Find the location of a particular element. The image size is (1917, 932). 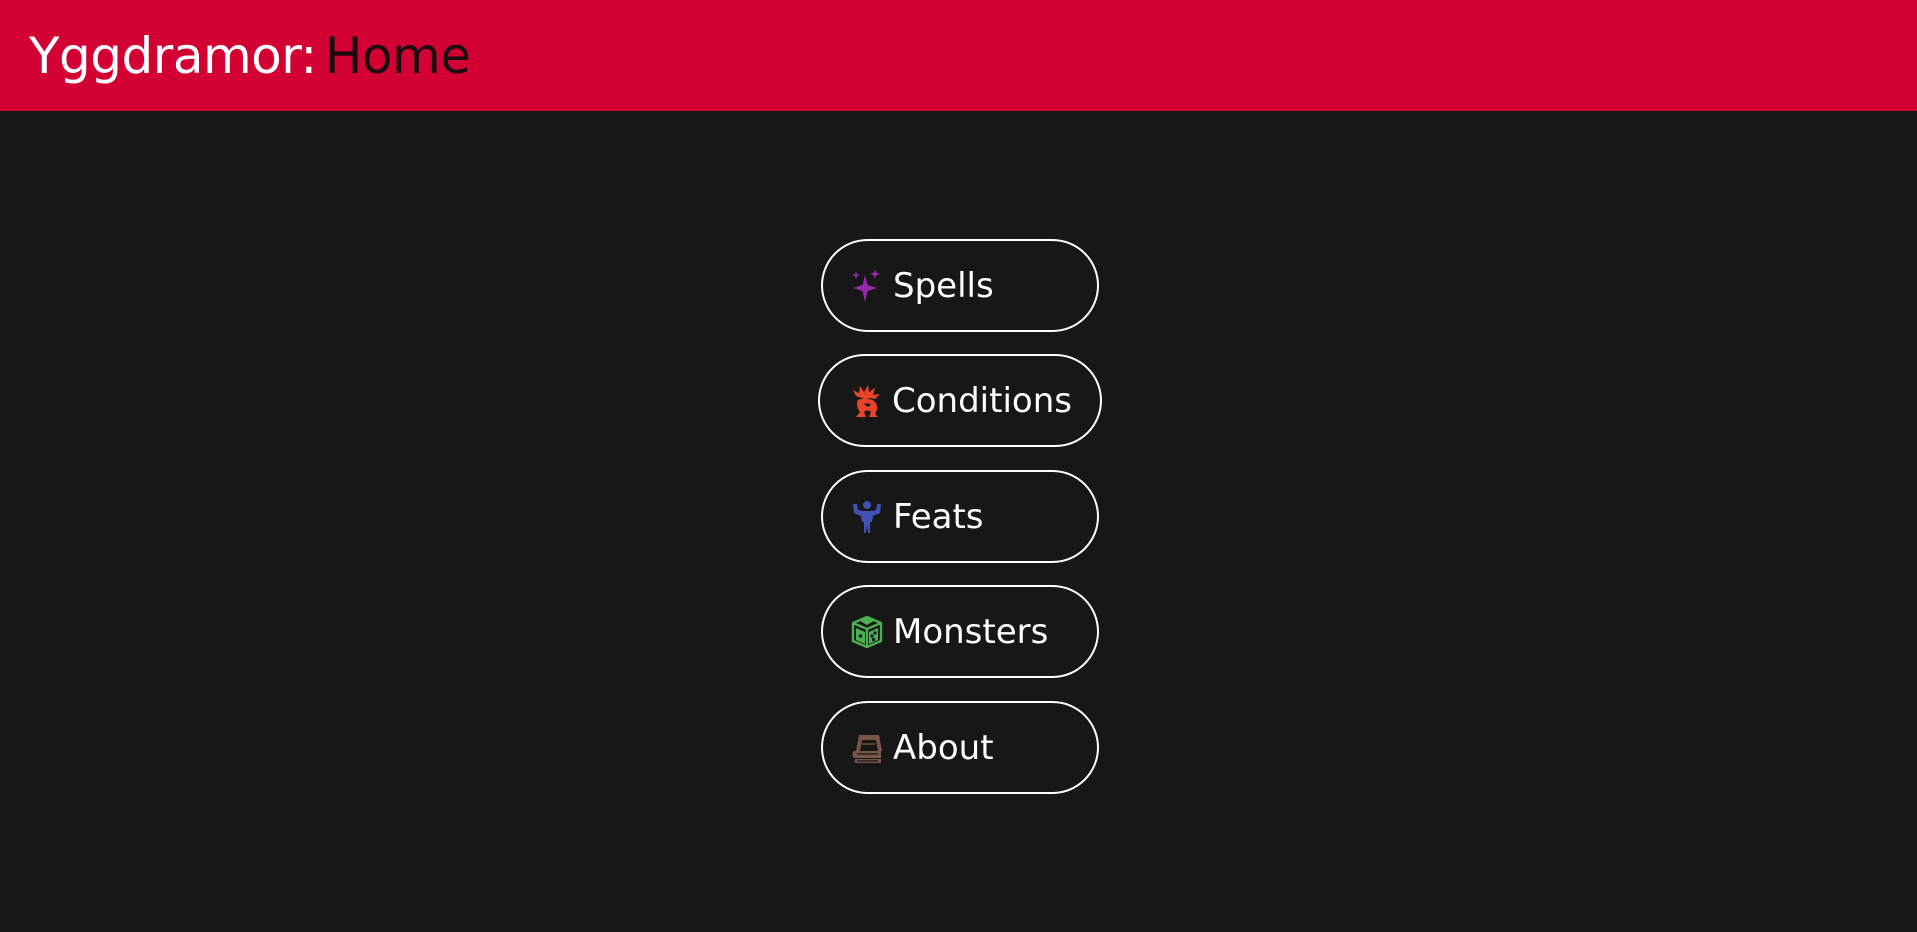

conditions-button: Conditions is located at coordinates (960, 400).